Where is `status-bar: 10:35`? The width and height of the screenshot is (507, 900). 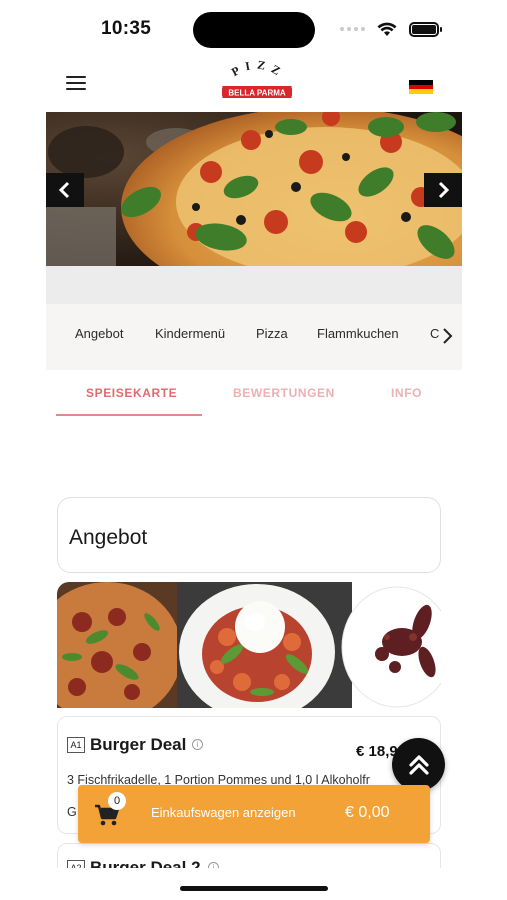
status-bar: 10:35 is located at coordinates (253, 29).